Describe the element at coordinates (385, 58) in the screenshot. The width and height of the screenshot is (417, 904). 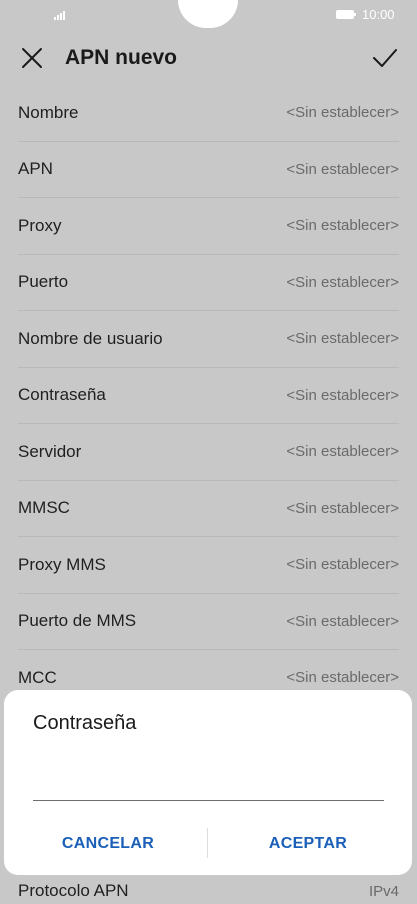
I see `check-icon` at that location.